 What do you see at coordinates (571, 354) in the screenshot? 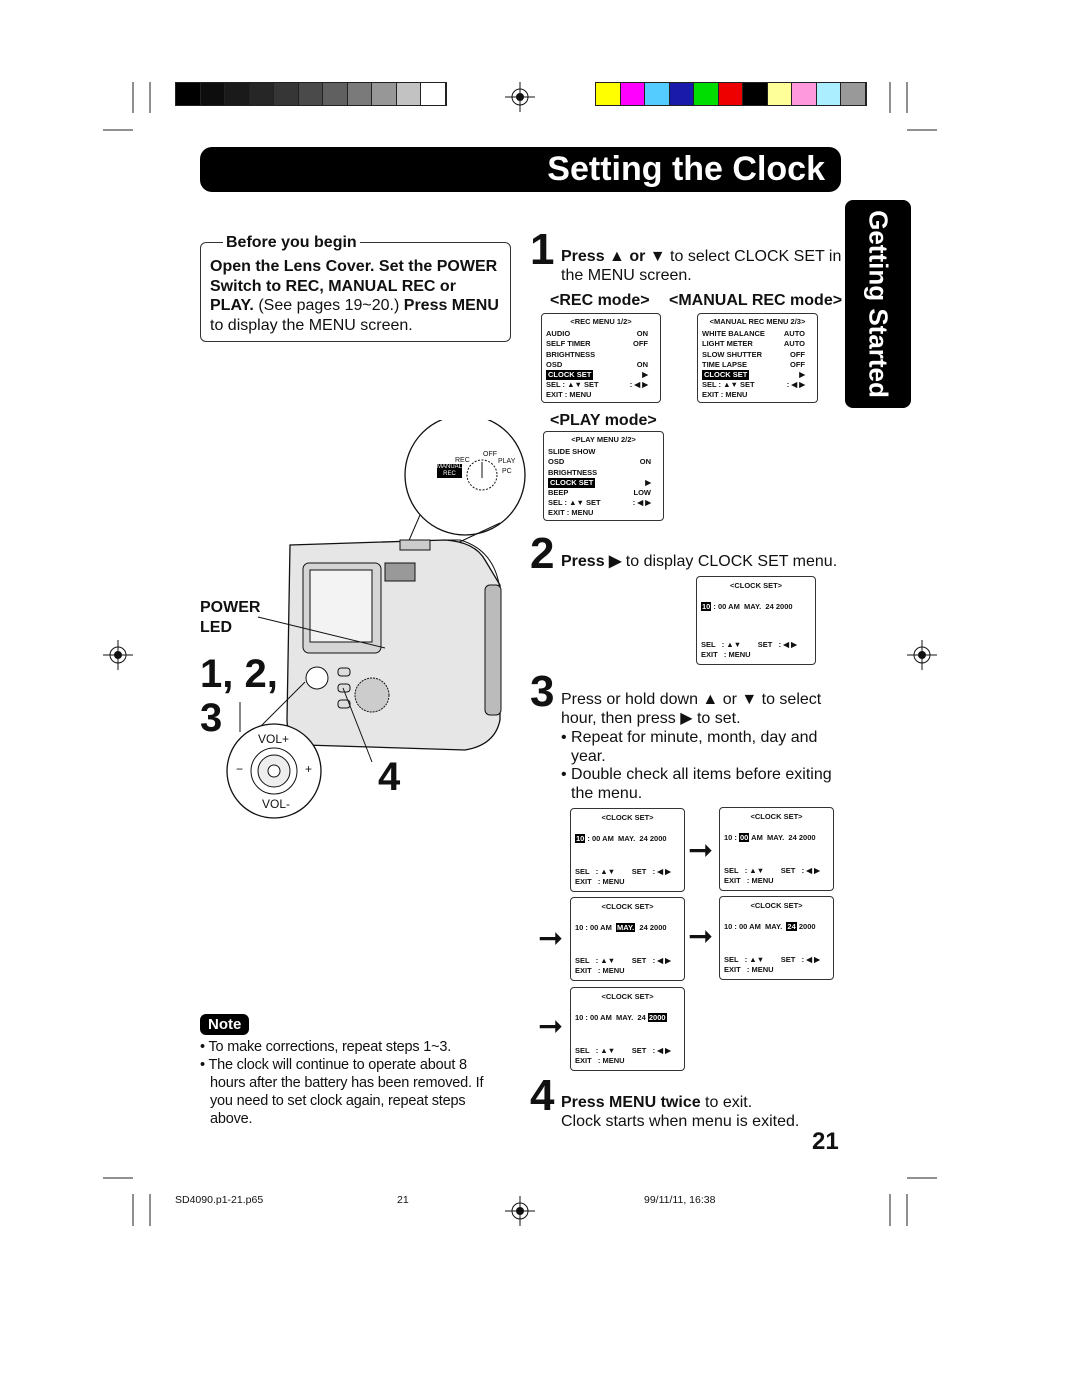
I see `menu-item-label: BRIGHTNESS` at bounding box center [571, 354].